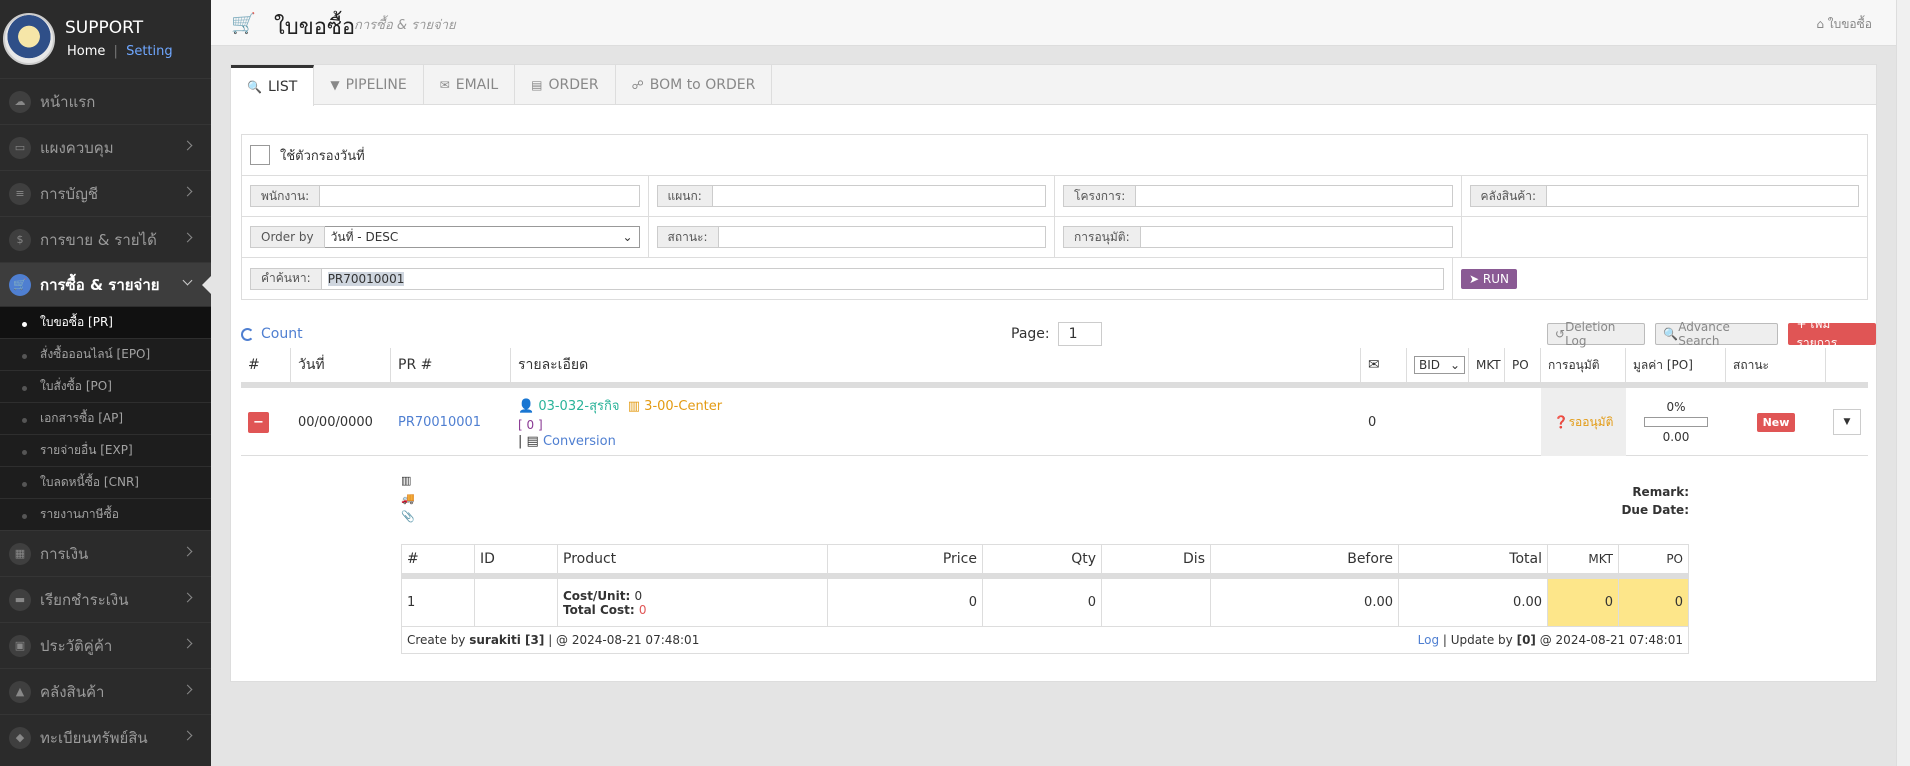 This screenshot has width=1910, height=766. What do you see at coordinates (879, 196) in the screenshot?
I see `department-input` at bounding box center [879, 196].